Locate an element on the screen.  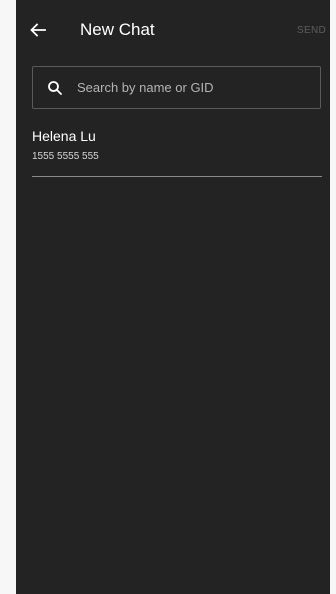
divider is located at coordinates (177, 176).